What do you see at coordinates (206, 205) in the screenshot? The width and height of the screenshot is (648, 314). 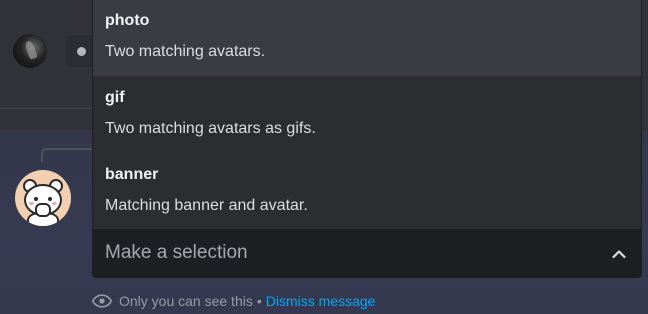 I see `option-description: Matching banner and avatar.` at bounding box center [206, 205].